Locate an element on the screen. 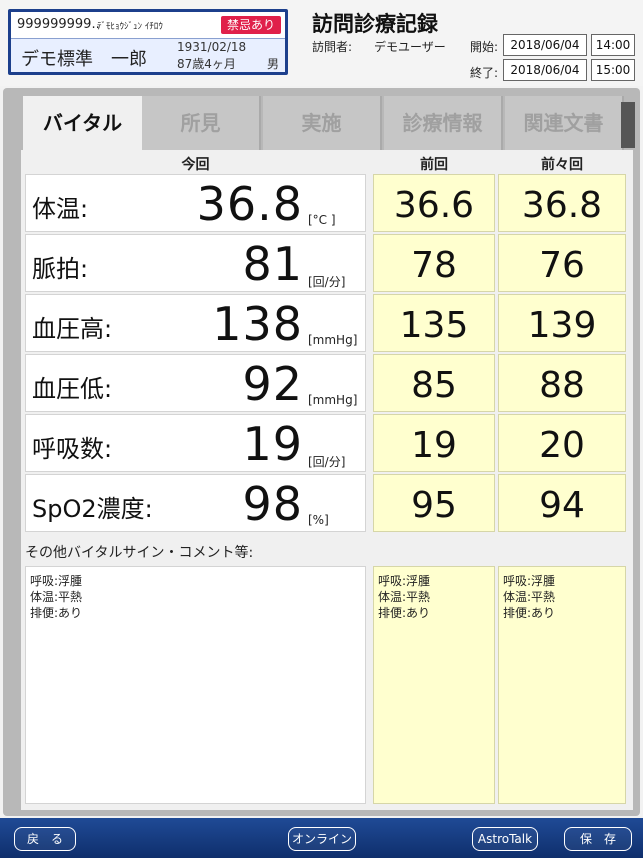 The width and height of the screenshot is (643, 858). vital-label: 体温: is located at coordinates (60, 209).